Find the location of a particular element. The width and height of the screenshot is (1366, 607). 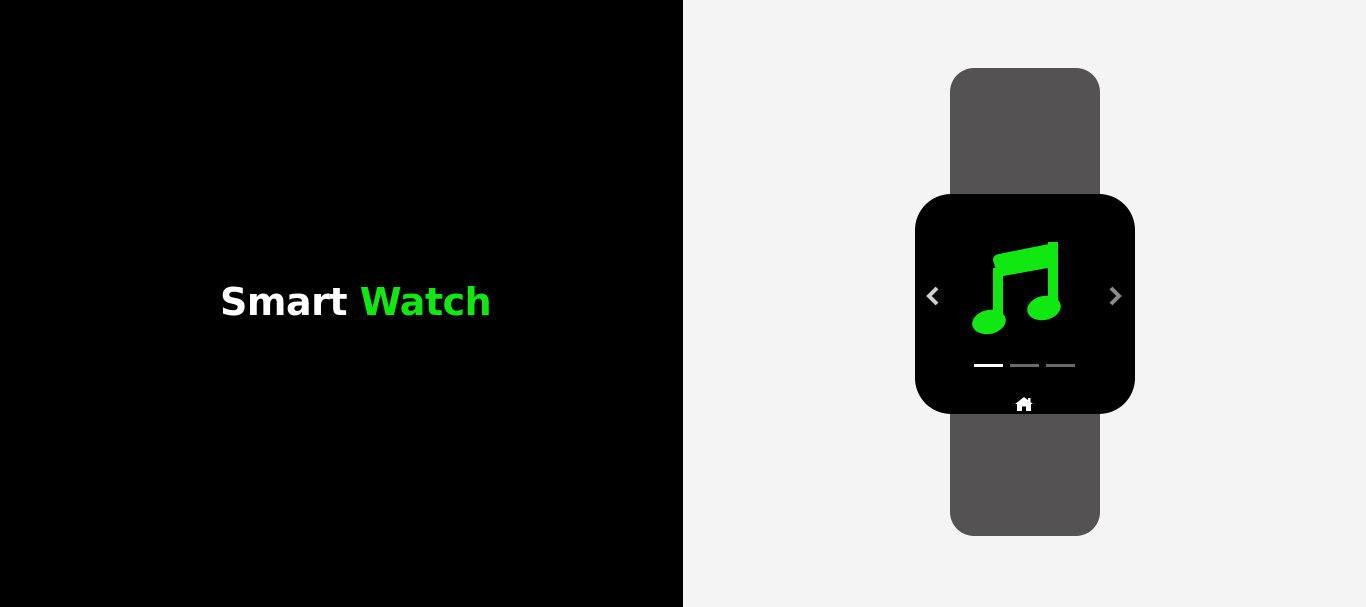

brand-title-accent: Watch is located at coordinates (425, 302).